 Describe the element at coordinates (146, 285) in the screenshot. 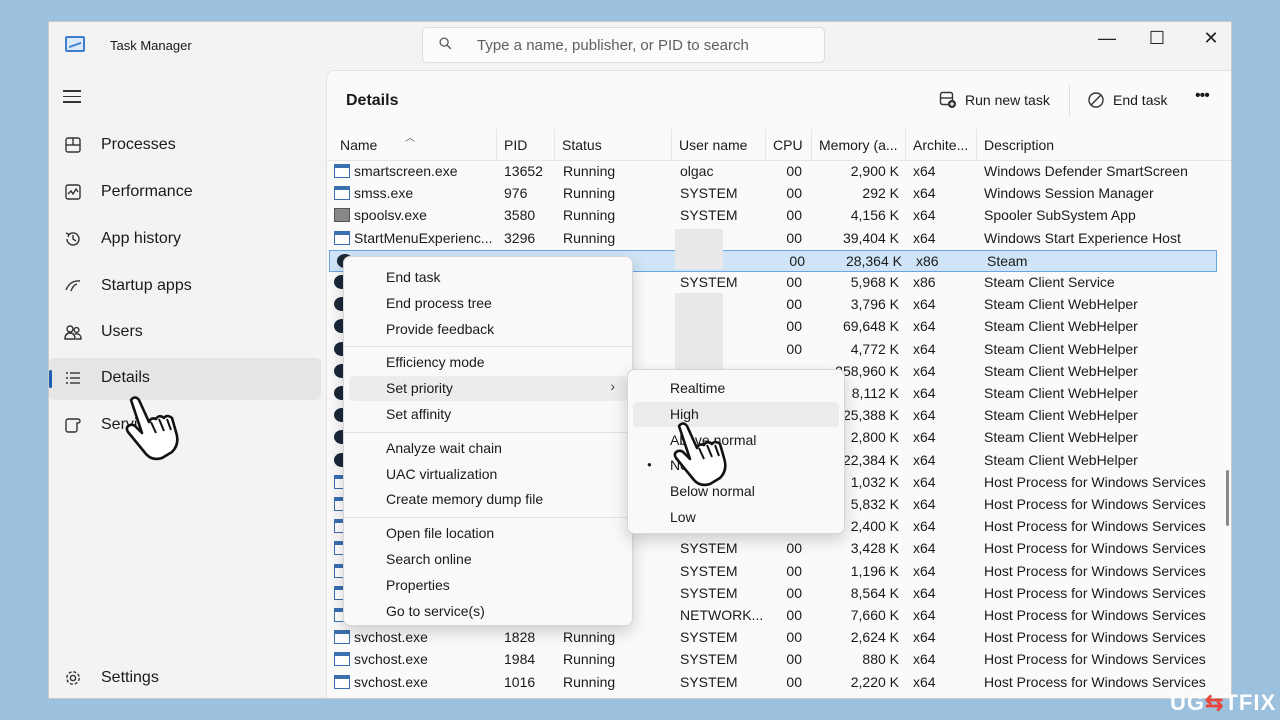

I see `sidebar-item-label: Startup apps` at that location.